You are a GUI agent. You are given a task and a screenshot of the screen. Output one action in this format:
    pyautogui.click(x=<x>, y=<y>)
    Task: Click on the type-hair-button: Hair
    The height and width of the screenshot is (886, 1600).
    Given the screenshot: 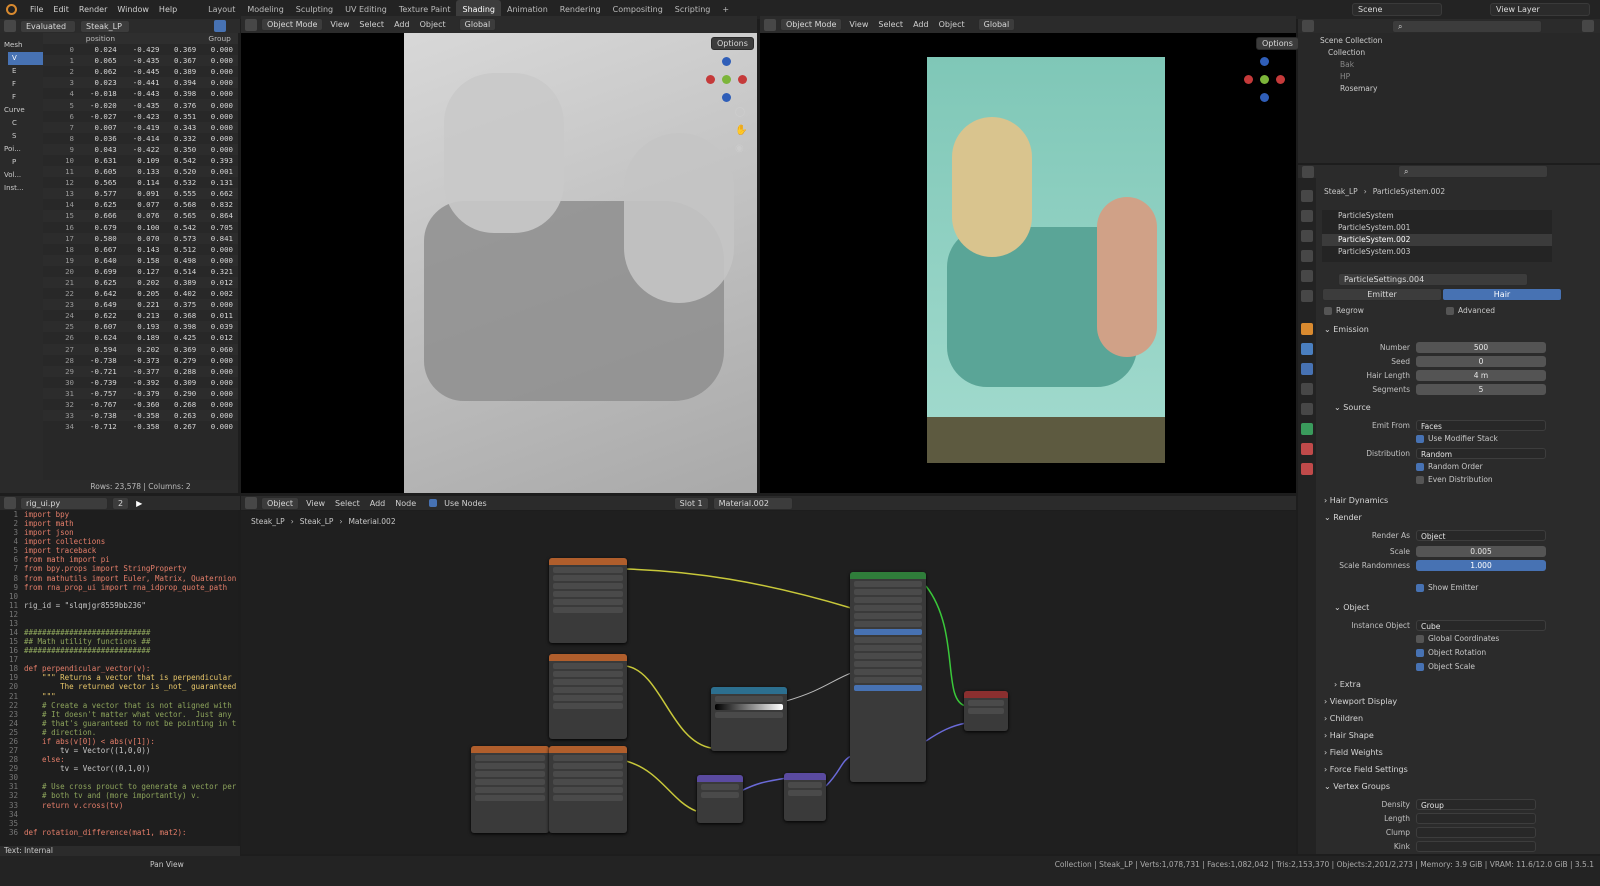 What is the action you would take?
    pyautogui.click(x=1502, y=294)
    